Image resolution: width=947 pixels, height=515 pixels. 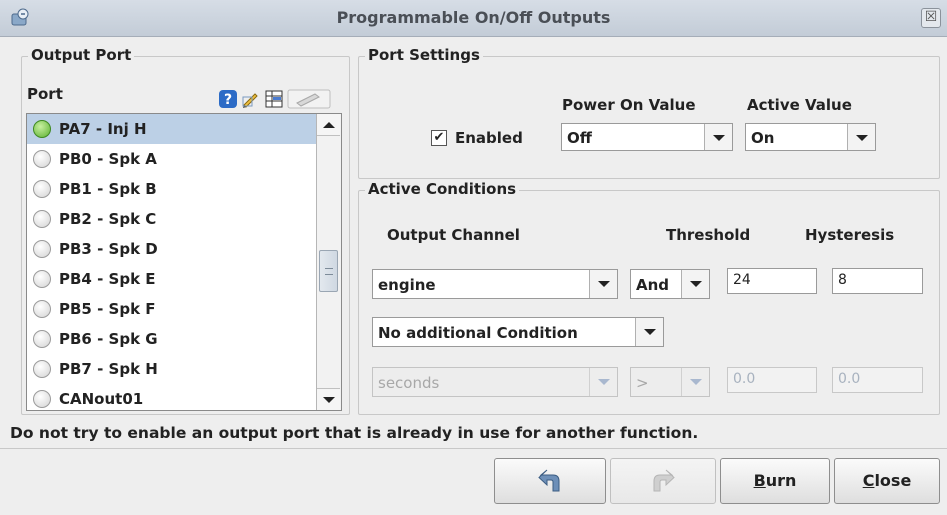 What do you see at coordinates (172, 339) in the screenshot?
I see `list-item: PB6 - Spk G` at bounding box center [172, 339].